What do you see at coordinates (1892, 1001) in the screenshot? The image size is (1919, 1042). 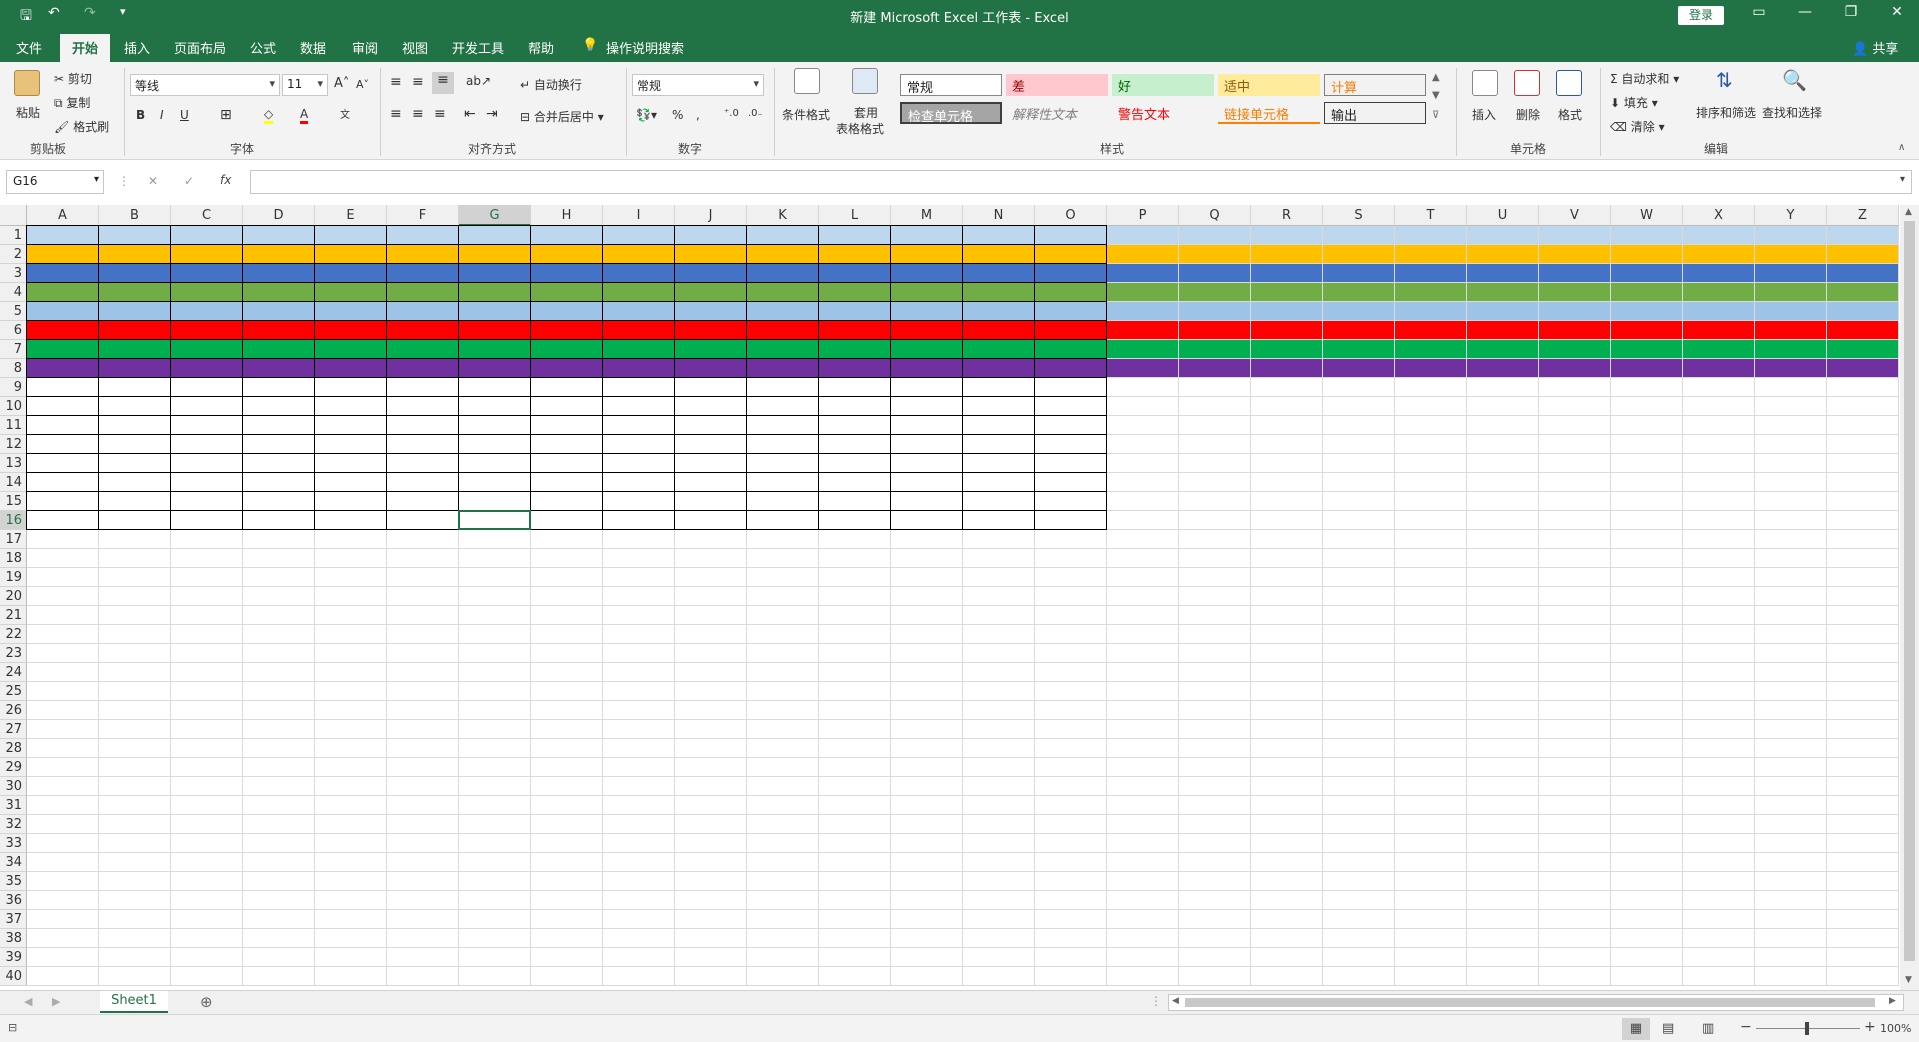 I see `scroll-right-icon: ▶` at bounding box center [1892, 1001].